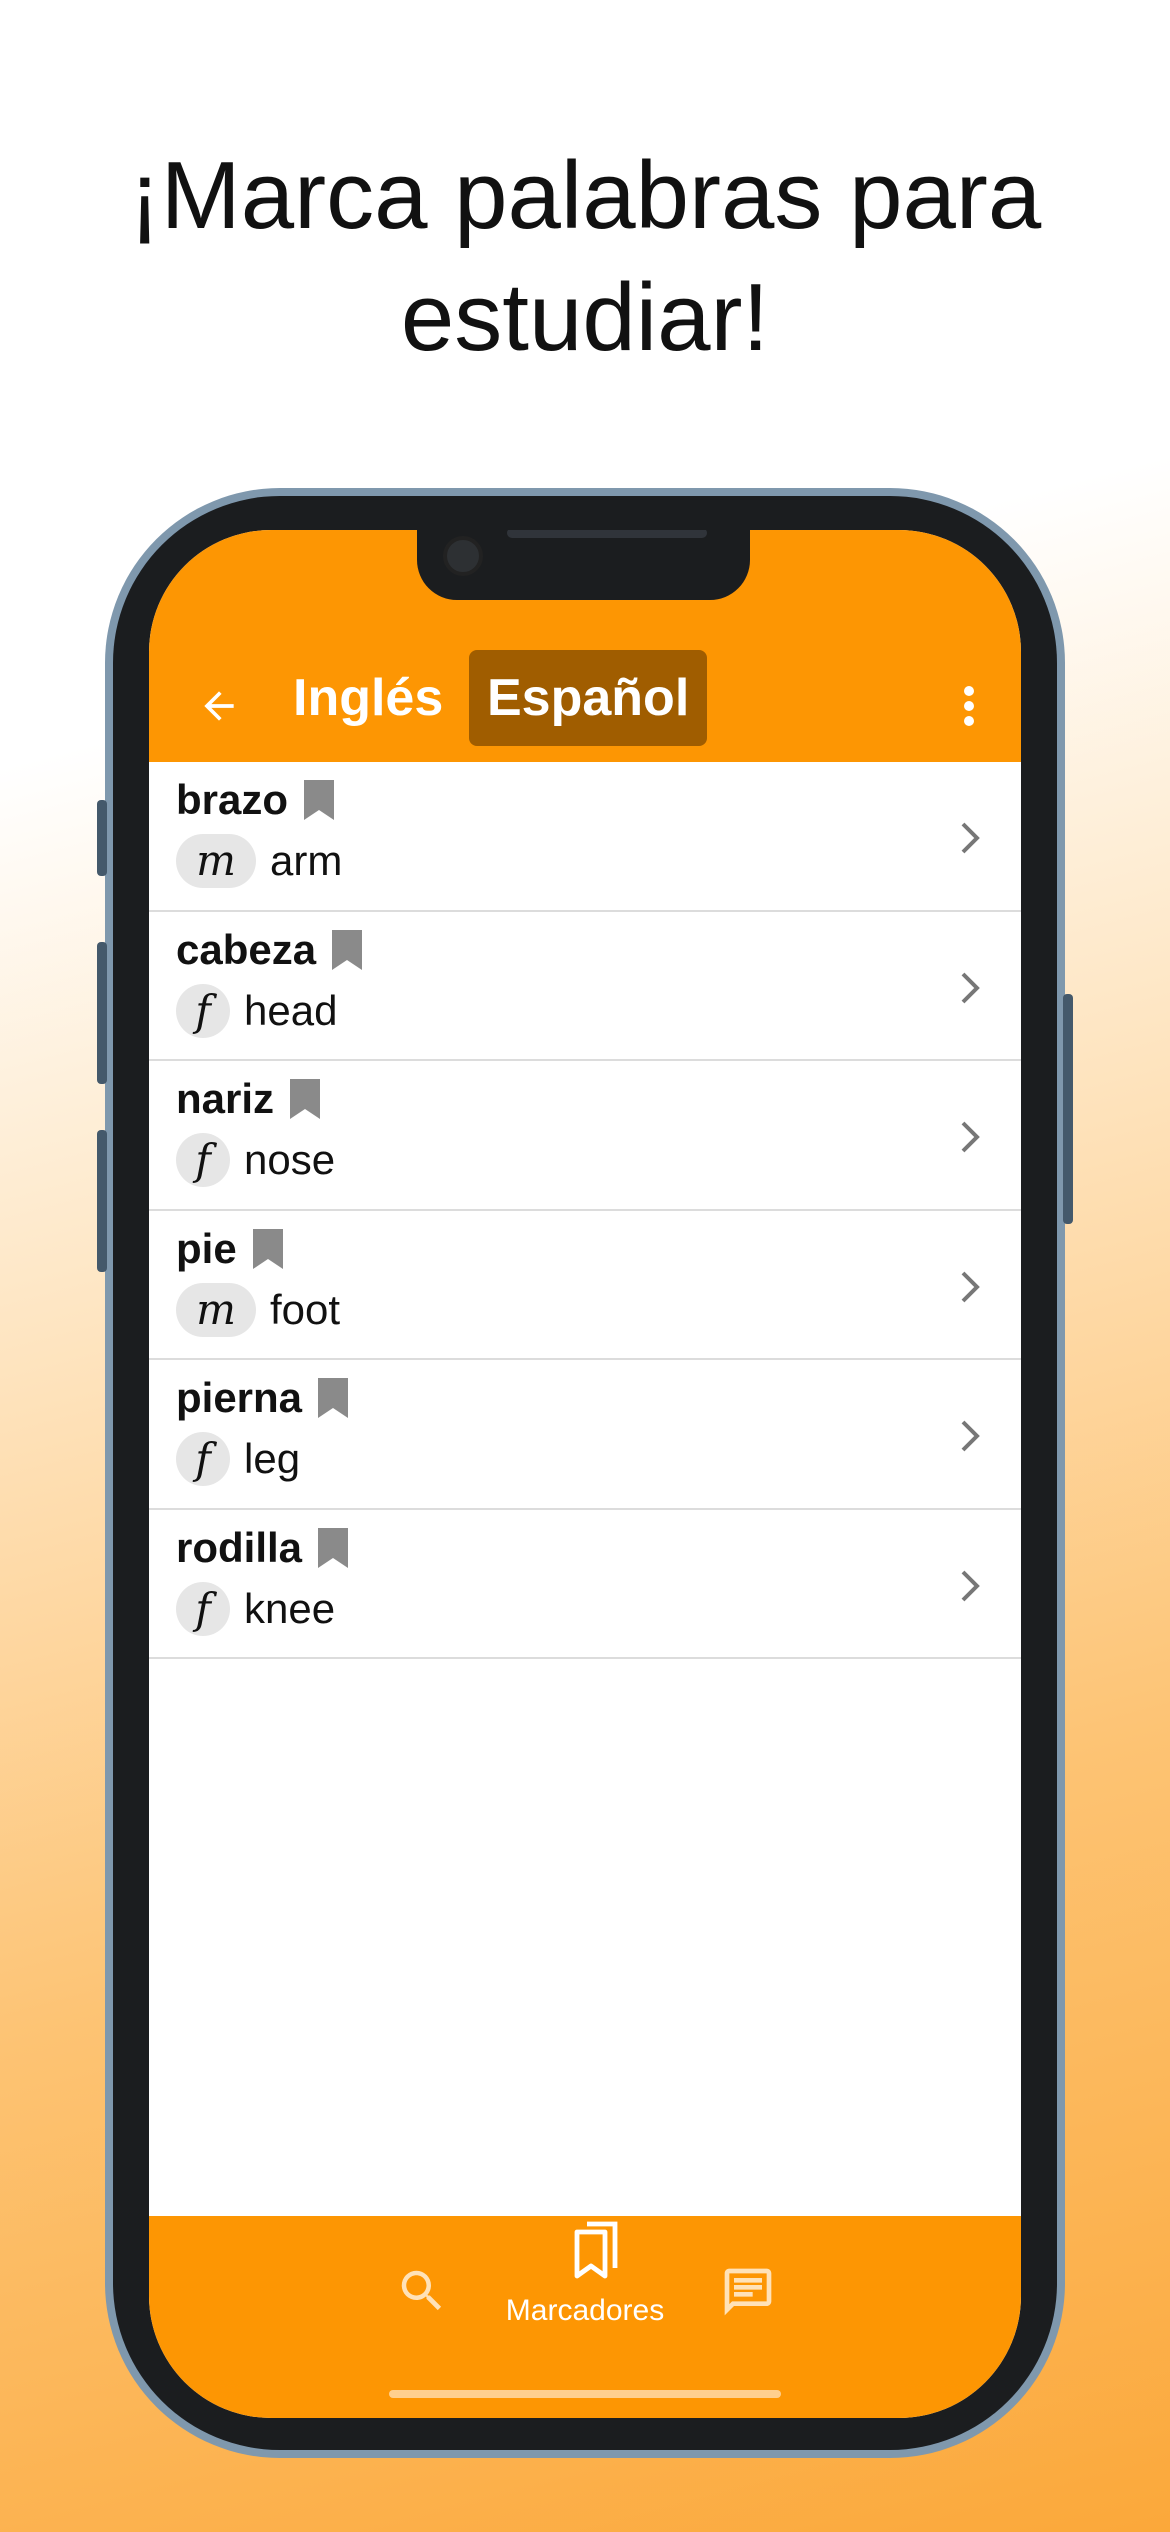 This screenshot has height=2532, width=1170. What do you see at coordinates (239, 1397) in the screenshot?
I see `word-label: pierna` at bounding box center [239, 1397].